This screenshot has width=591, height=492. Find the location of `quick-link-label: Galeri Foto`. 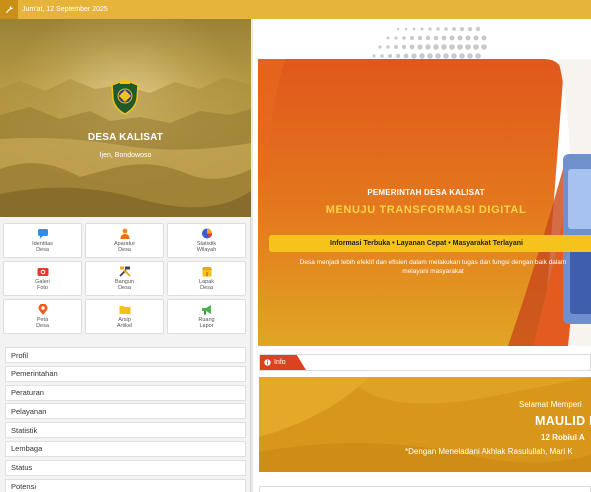

quick-link-label: Galeri Foto is located at coordinates (42, 285).